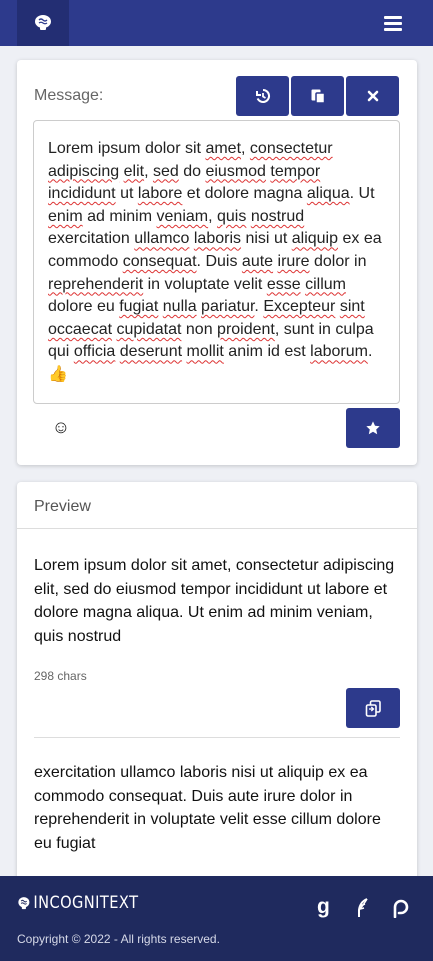  Describe the element at coordinates (86, 903) in the screenshot. I see `brand-name: INCOGNITEXT` at that location.